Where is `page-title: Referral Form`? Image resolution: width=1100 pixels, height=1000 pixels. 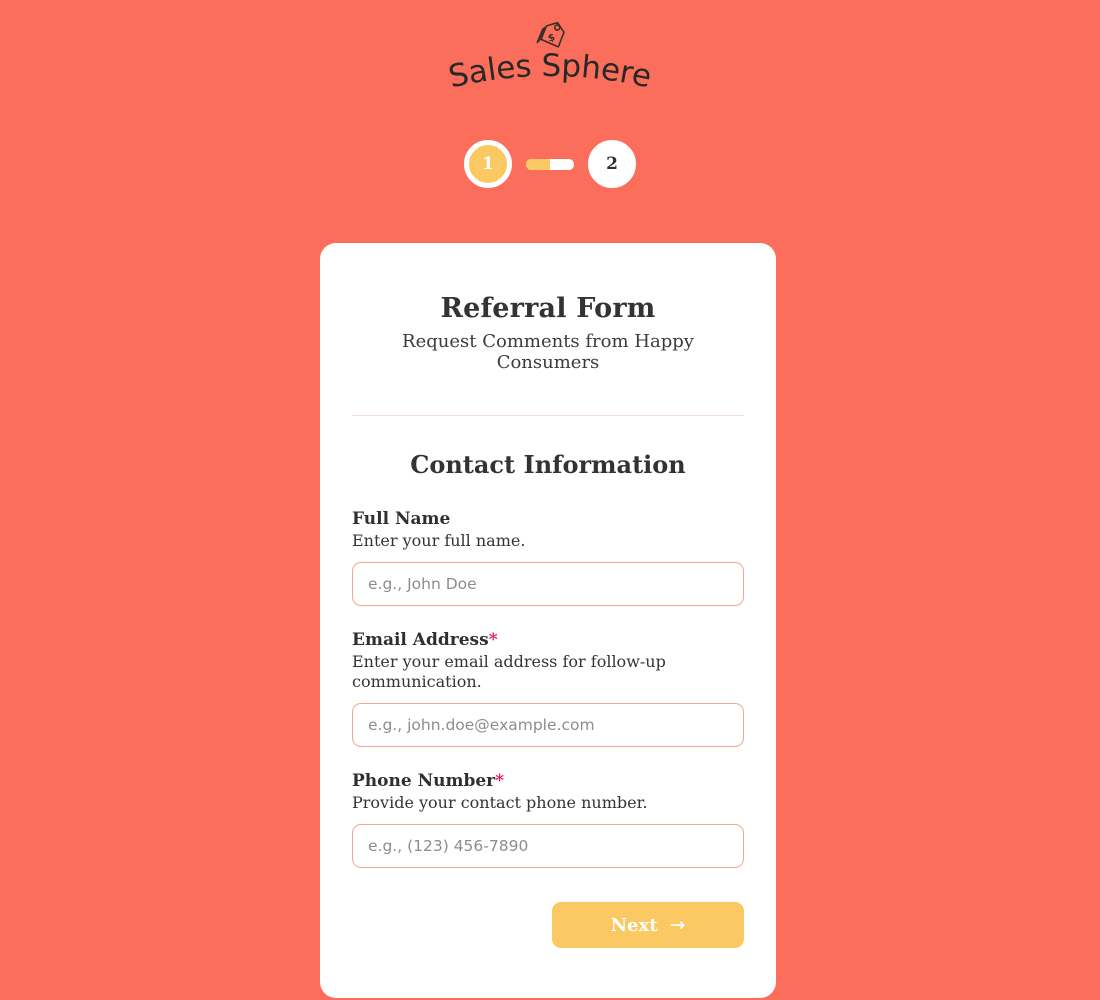
page-title: Referral Form is located at coordinates (548, 308).